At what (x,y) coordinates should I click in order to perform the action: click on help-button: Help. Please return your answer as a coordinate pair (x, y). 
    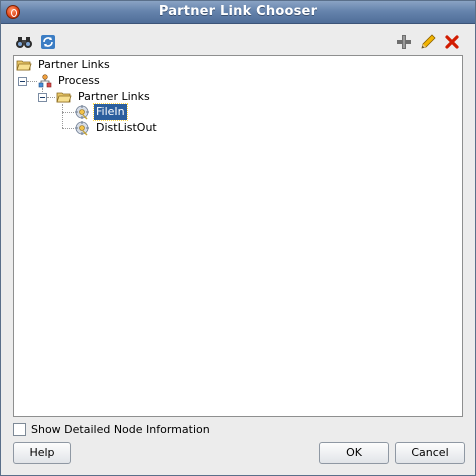
    Looking at the image, I should click on (42, 453).